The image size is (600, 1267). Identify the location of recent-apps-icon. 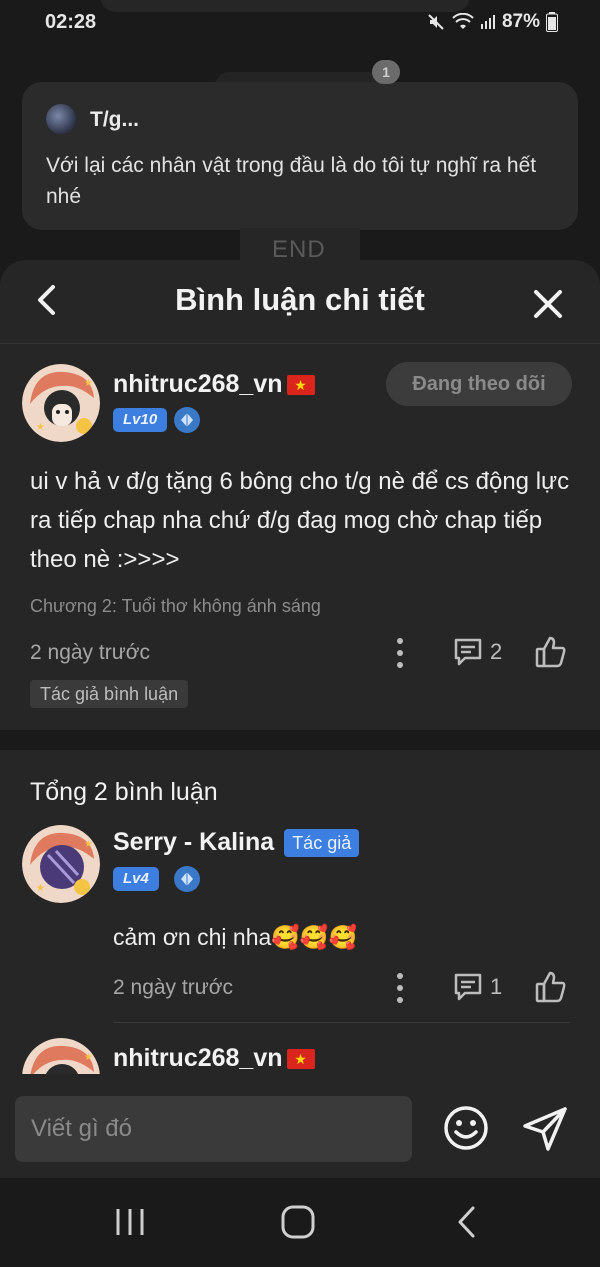
(130, 1222).